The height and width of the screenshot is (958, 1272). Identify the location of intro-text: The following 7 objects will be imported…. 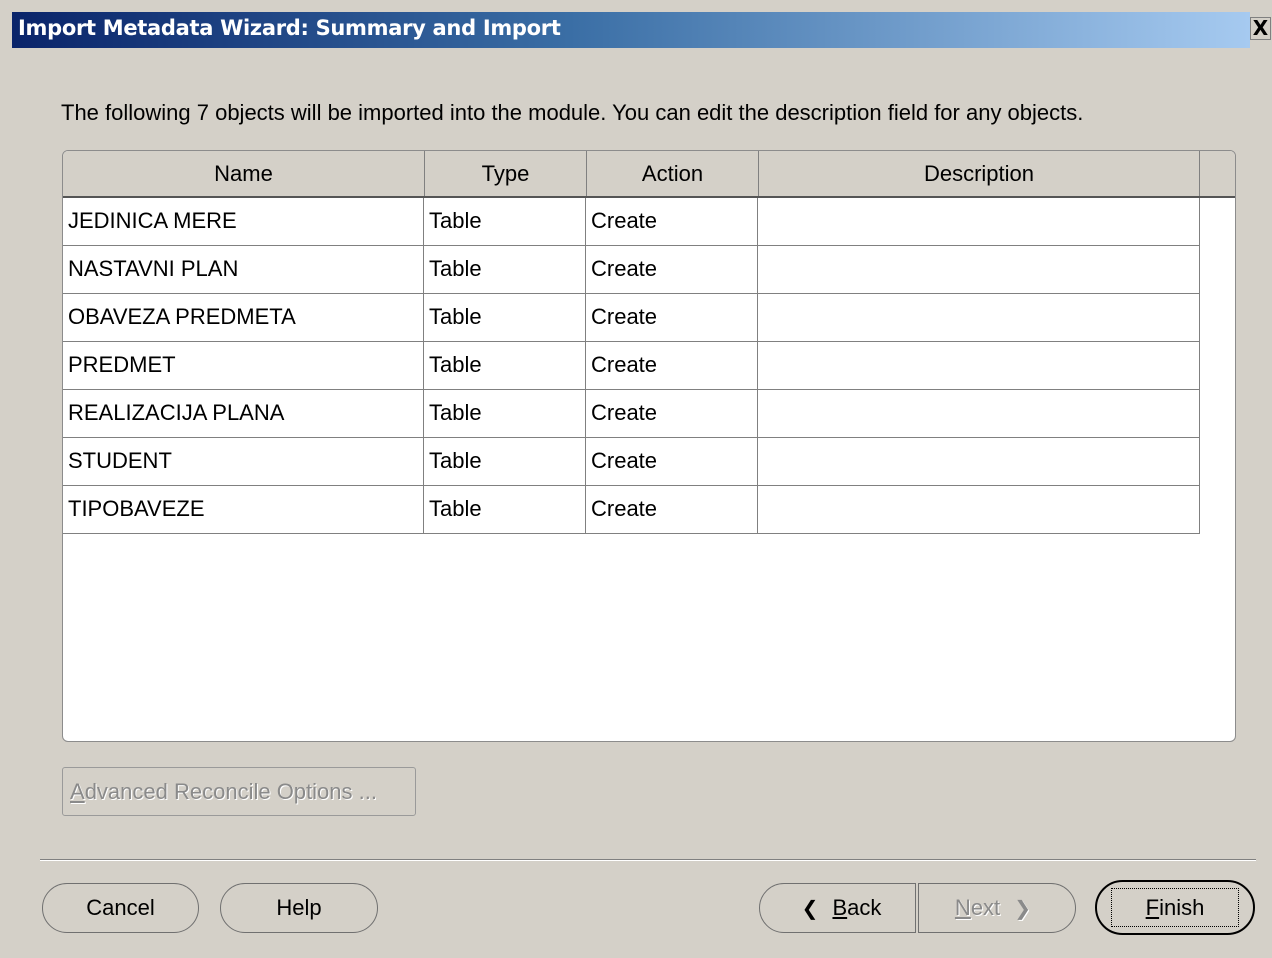
(572, 112).